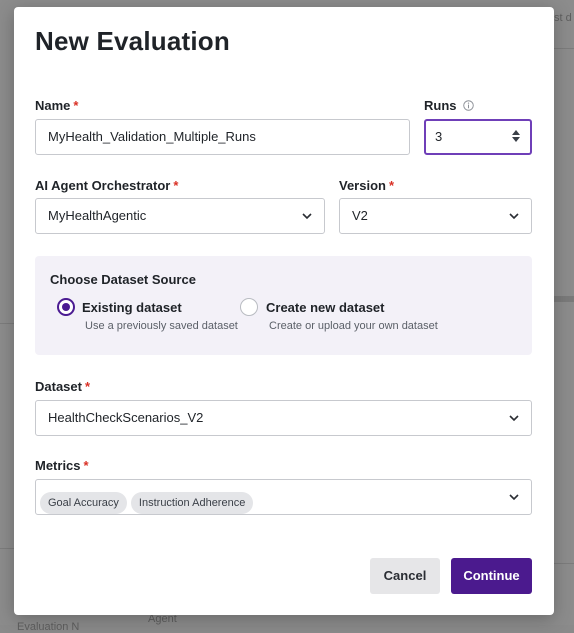  I want to click on metric-chip: Goal Accuracy, so click(83, 503).